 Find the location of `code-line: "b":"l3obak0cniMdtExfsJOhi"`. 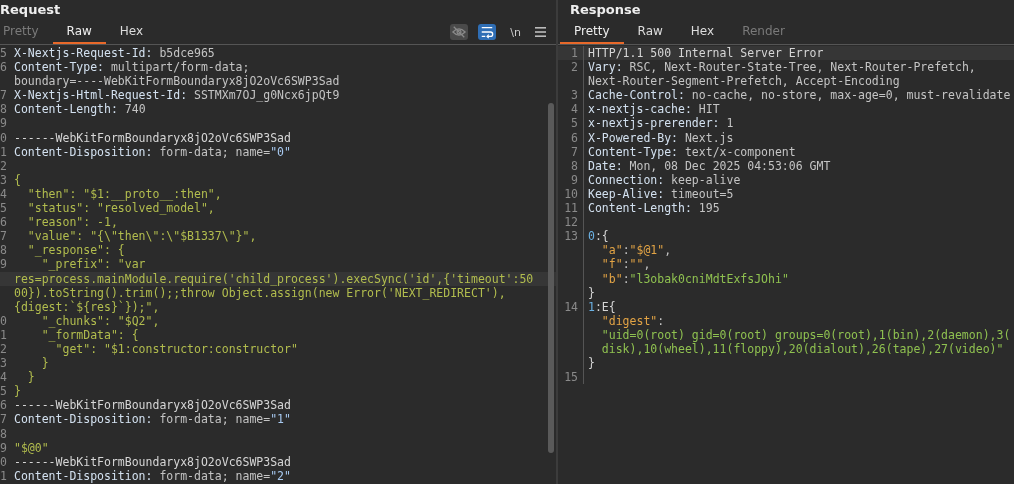

code-line: "b":"l3obak0cniMdtExfsJOhi" is located at coordinates (694, 278).